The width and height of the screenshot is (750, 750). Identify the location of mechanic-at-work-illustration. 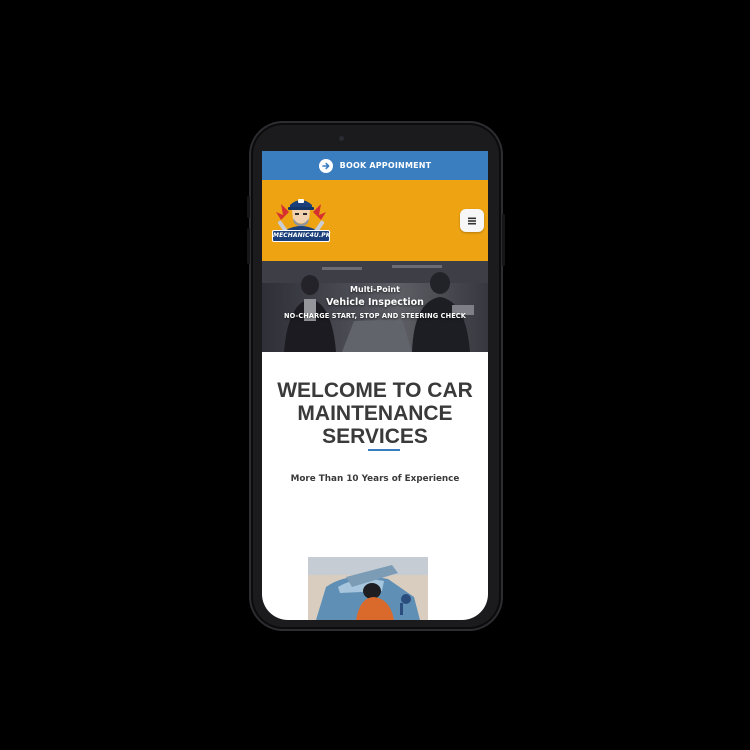
(368, 588).